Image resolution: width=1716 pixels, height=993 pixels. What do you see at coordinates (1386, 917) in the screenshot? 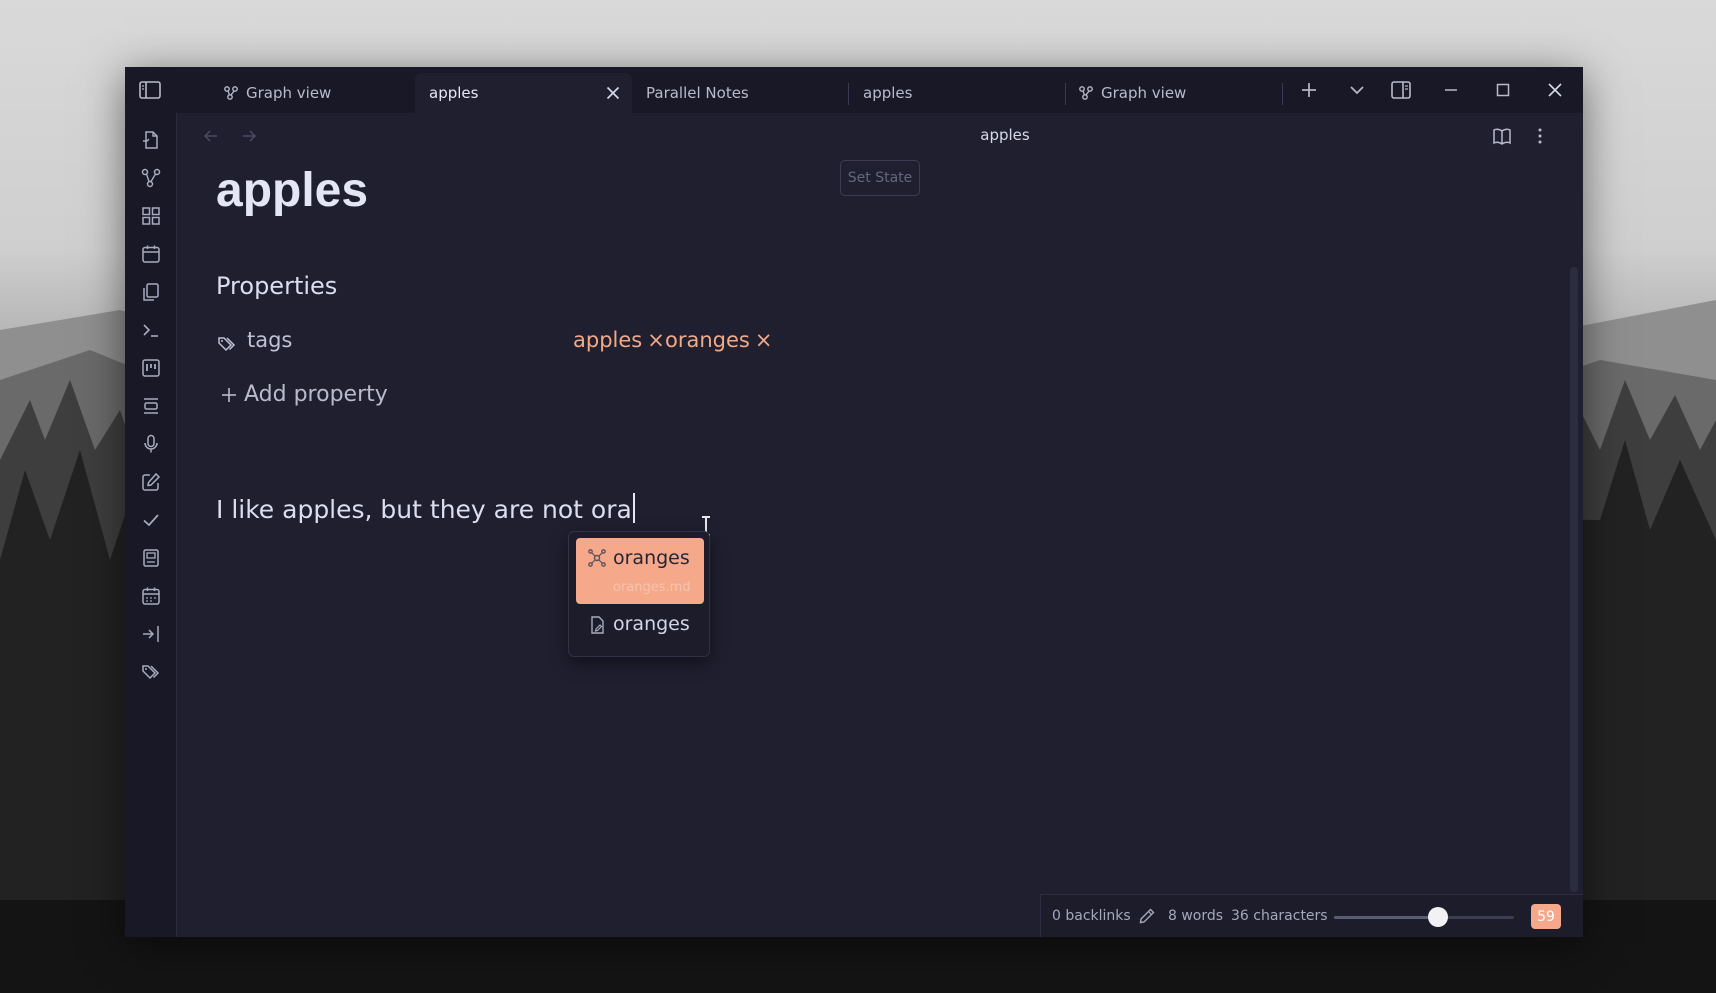
I see `slider-fill` at bounding box center [1386, 917].